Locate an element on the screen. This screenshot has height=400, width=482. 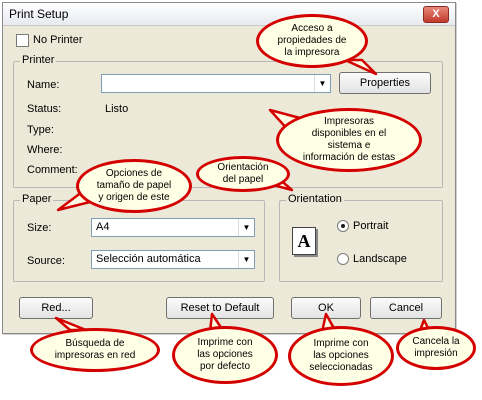
window-title: Print Setup is located at coordinates (39, 14).